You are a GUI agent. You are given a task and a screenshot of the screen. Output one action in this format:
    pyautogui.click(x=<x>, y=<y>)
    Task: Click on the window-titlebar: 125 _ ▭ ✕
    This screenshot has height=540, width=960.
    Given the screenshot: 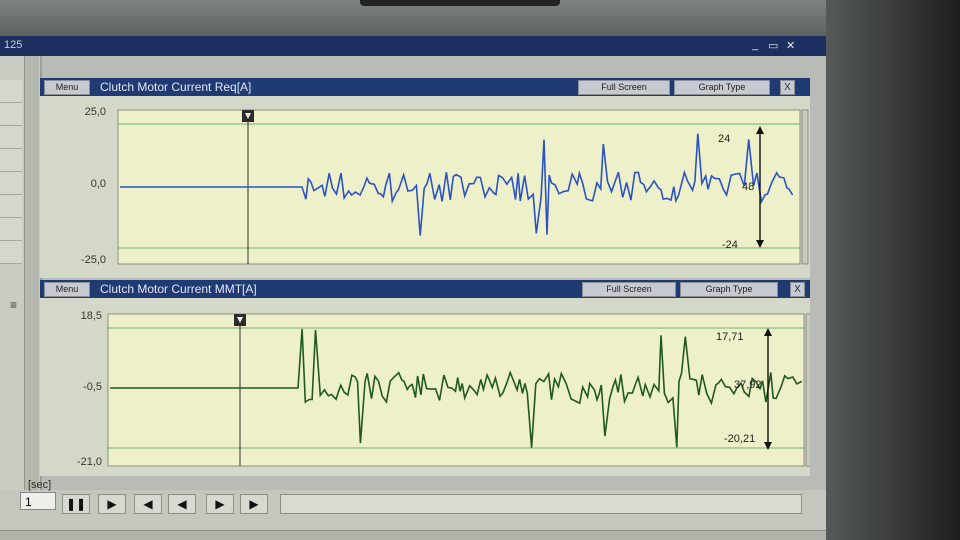 What is the action you would take?
    pyautogui.click(x=413, y=46)
    